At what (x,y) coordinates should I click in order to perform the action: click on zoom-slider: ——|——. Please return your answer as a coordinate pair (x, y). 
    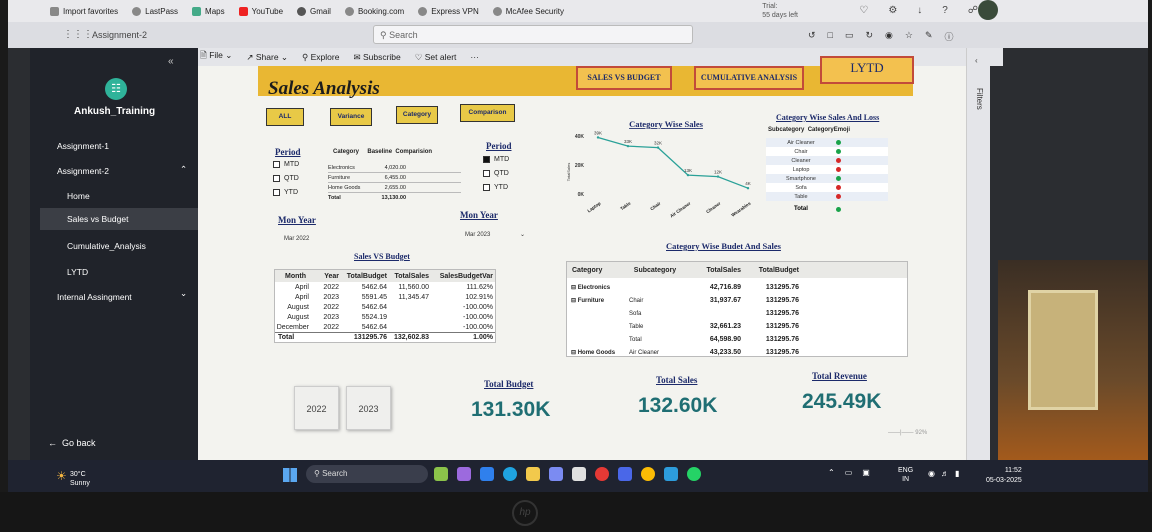
    Looking at the image, I should click on (901, 433).